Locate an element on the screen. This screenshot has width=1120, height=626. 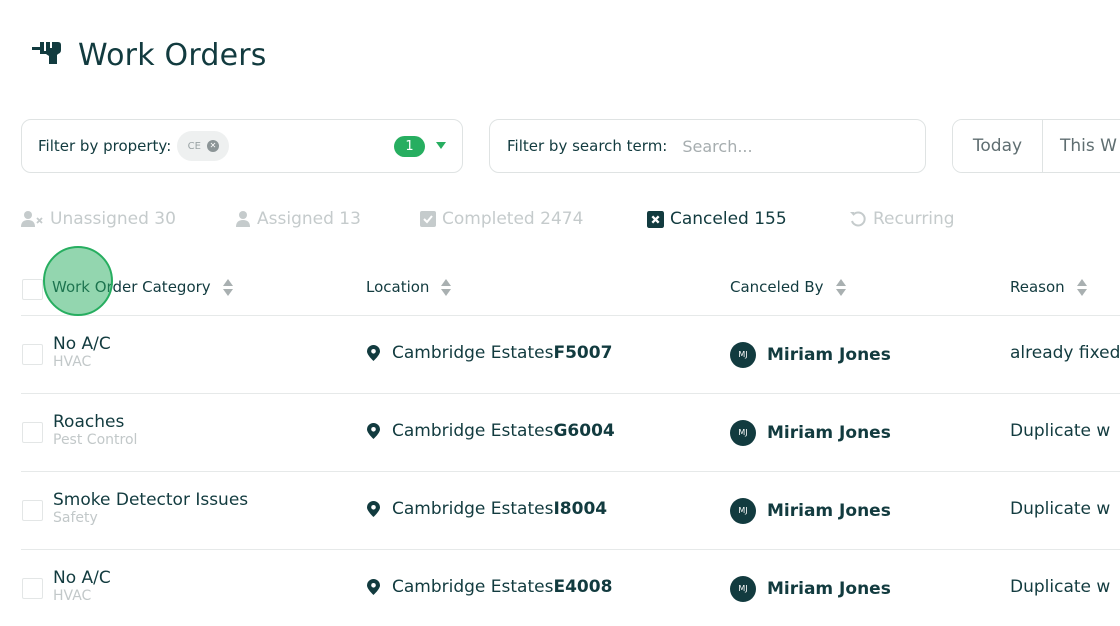
column-header-category: Work Order Category is located at coordinates (142, 287).